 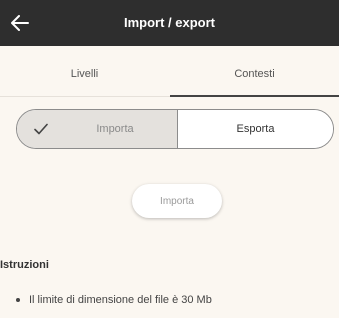 I want to click on import-button: Importa, so click(x=177, y=201).